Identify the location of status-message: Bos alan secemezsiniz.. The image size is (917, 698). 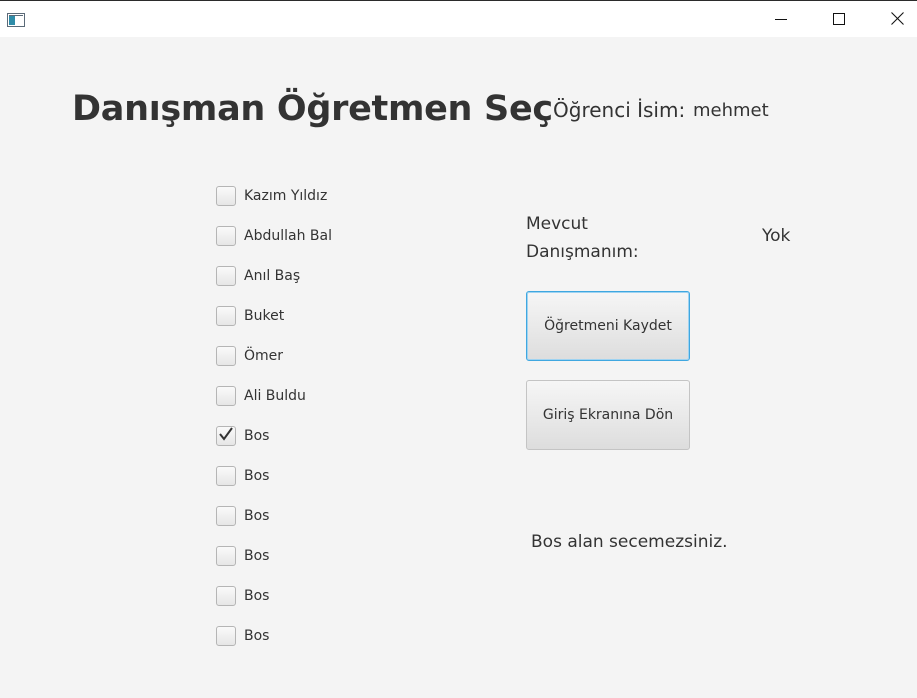
(629, 542).